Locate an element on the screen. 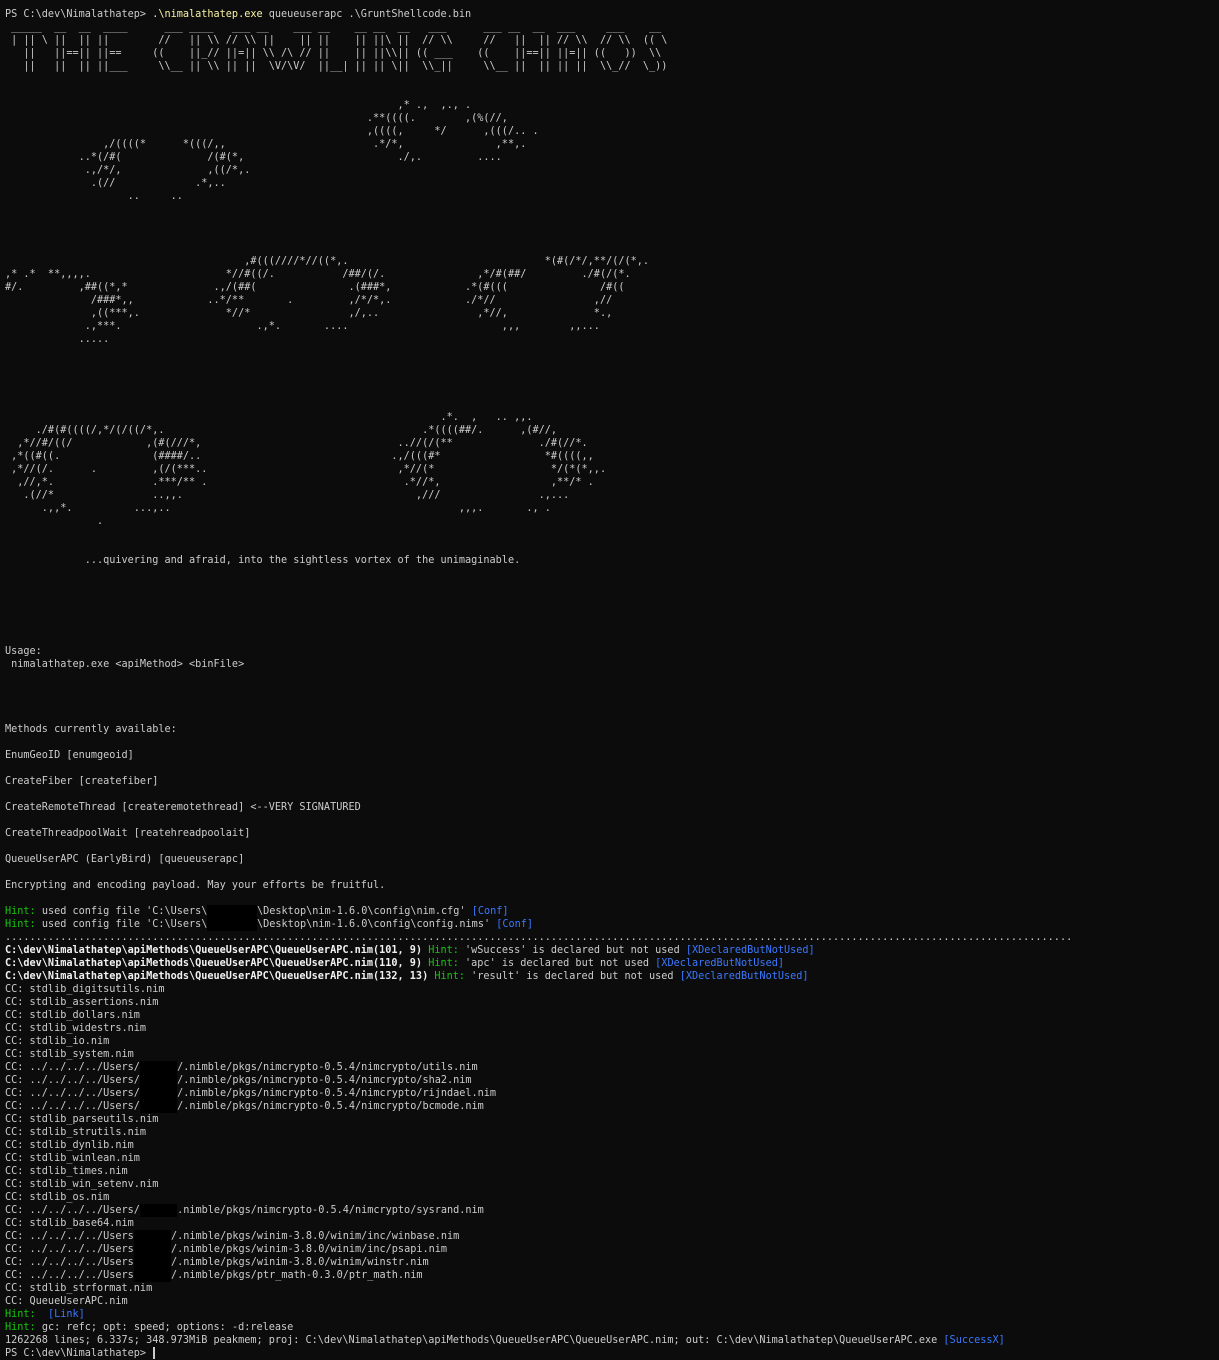 The image size is (1219, 1360). command-exe: .\nimalathatep.exe is located at coordinates (207, 14).